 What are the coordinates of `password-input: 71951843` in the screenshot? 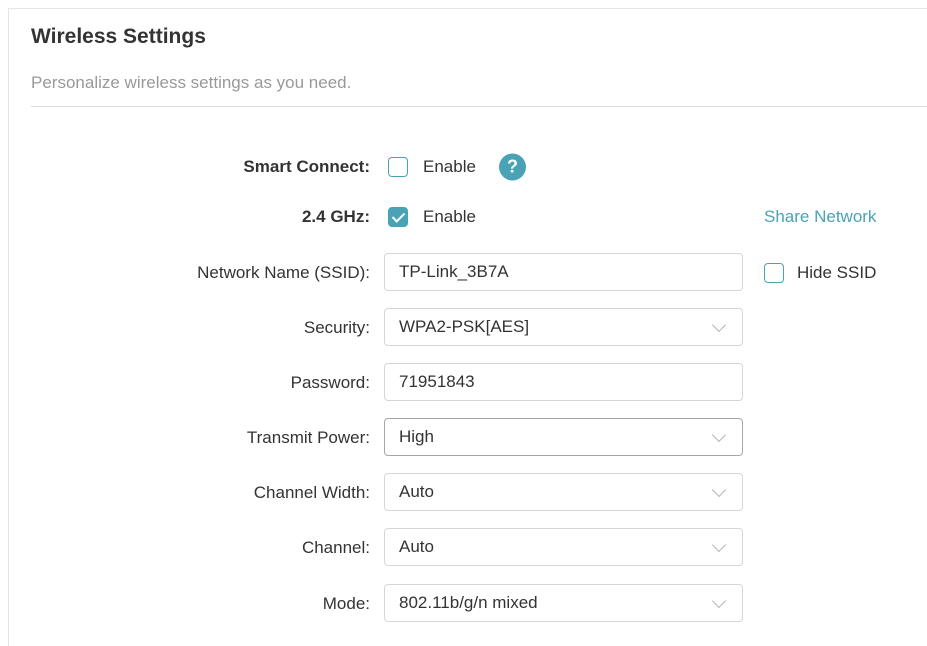 It's located at (563, 382).